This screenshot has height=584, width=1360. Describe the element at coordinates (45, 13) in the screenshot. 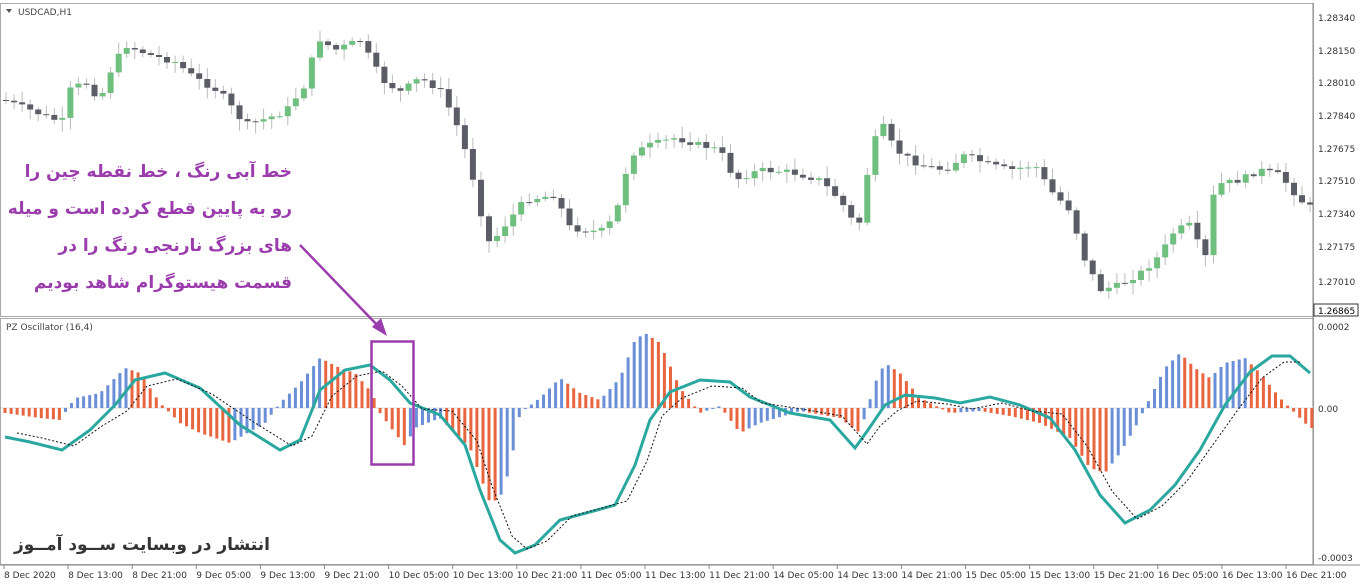

I see `symbol-label: USDCAD,H1` at that location.